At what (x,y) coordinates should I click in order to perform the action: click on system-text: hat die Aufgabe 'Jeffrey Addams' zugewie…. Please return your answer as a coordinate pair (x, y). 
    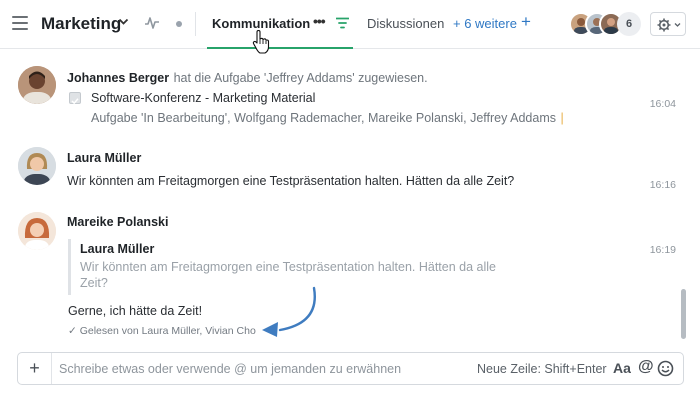
    Looking at the image, I should click on (300, 78).